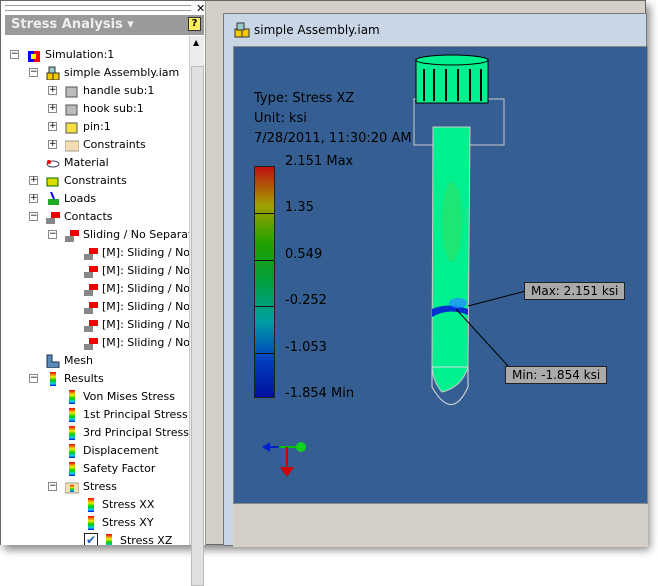  What do you see at coordinates (97, 361) in the screenshot?
I see `tree-item: Mesh` at bounding box center [97, 361].